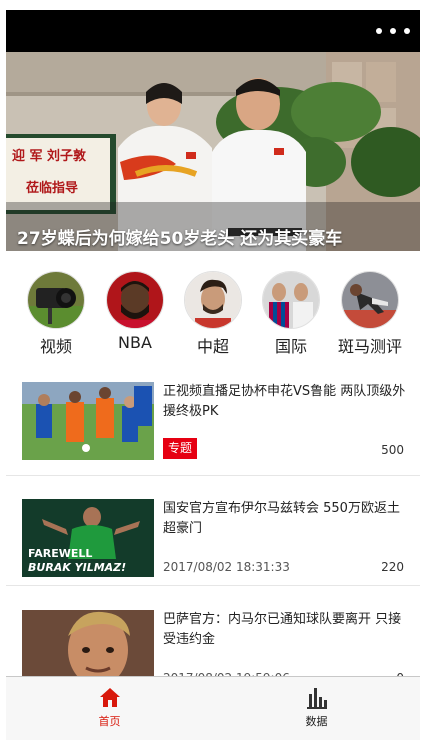 The height and width of the screenshot is (740, 426). What do you see at coordinates (317, 698) in the screenshot?
I see `bar-chart-icon` at bounding box center [317, 698].